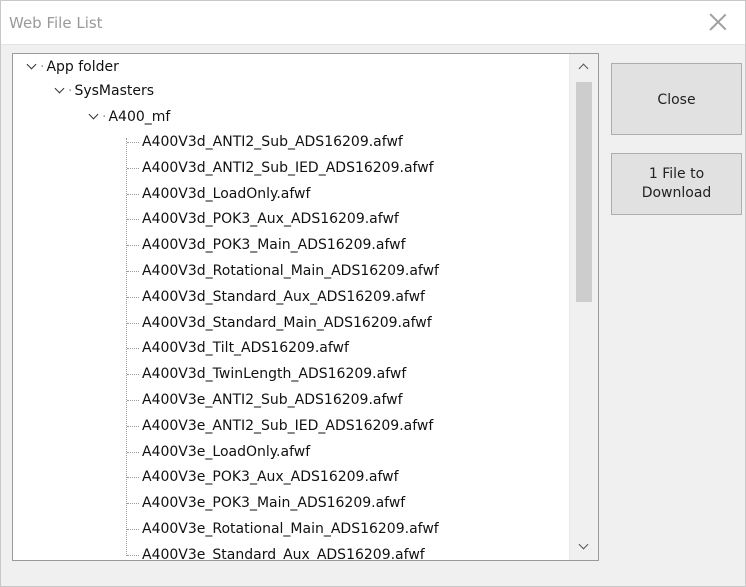 The width and height of the screenshot is (746, 587). What do you see at coordinates (676, 174) in the screenshot?
I see `download-button-line1: 1 File to` at bounding box center [676, 174].